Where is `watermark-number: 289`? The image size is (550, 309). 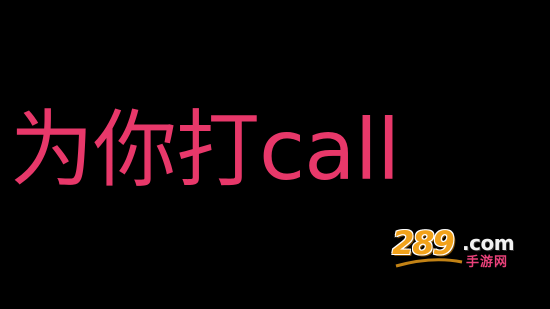 watermark-number: 289 is located at coordinates (423, 243).